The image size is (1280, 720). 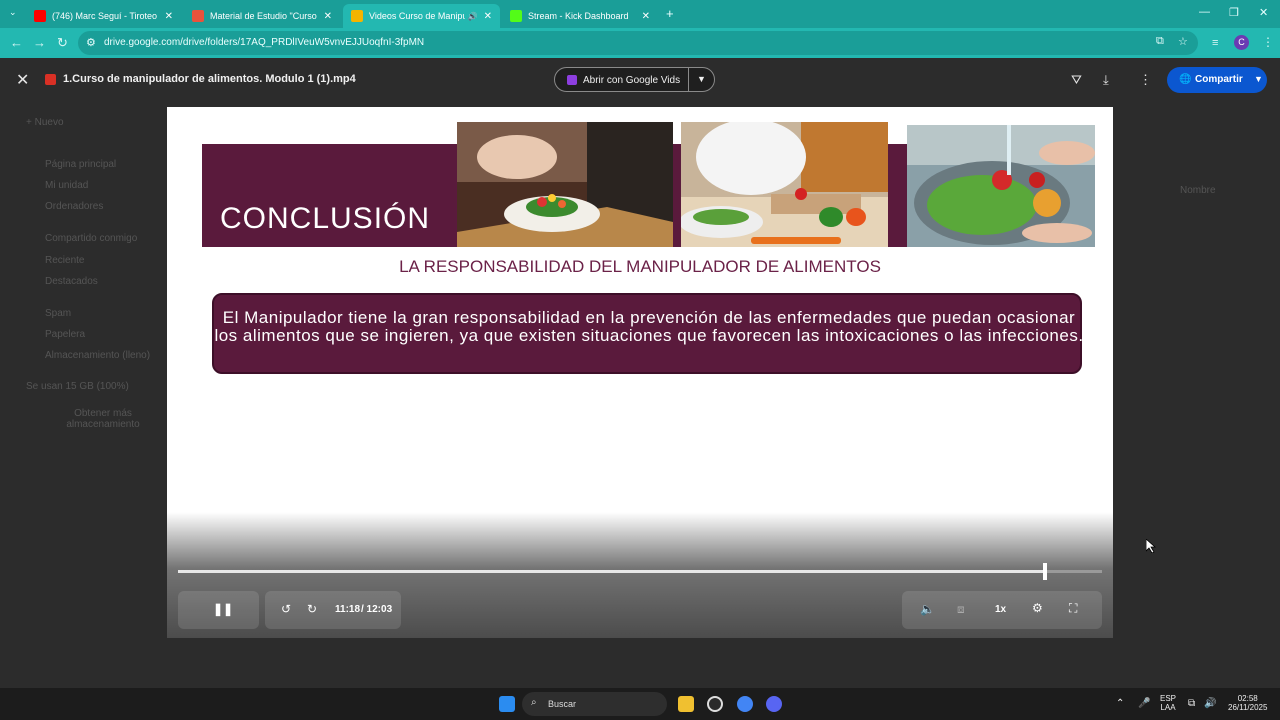 What do you see at coordinates (927, 609) in the screenshot?
I see `volume-icon: 🔈` at bounding box center [927, 609].